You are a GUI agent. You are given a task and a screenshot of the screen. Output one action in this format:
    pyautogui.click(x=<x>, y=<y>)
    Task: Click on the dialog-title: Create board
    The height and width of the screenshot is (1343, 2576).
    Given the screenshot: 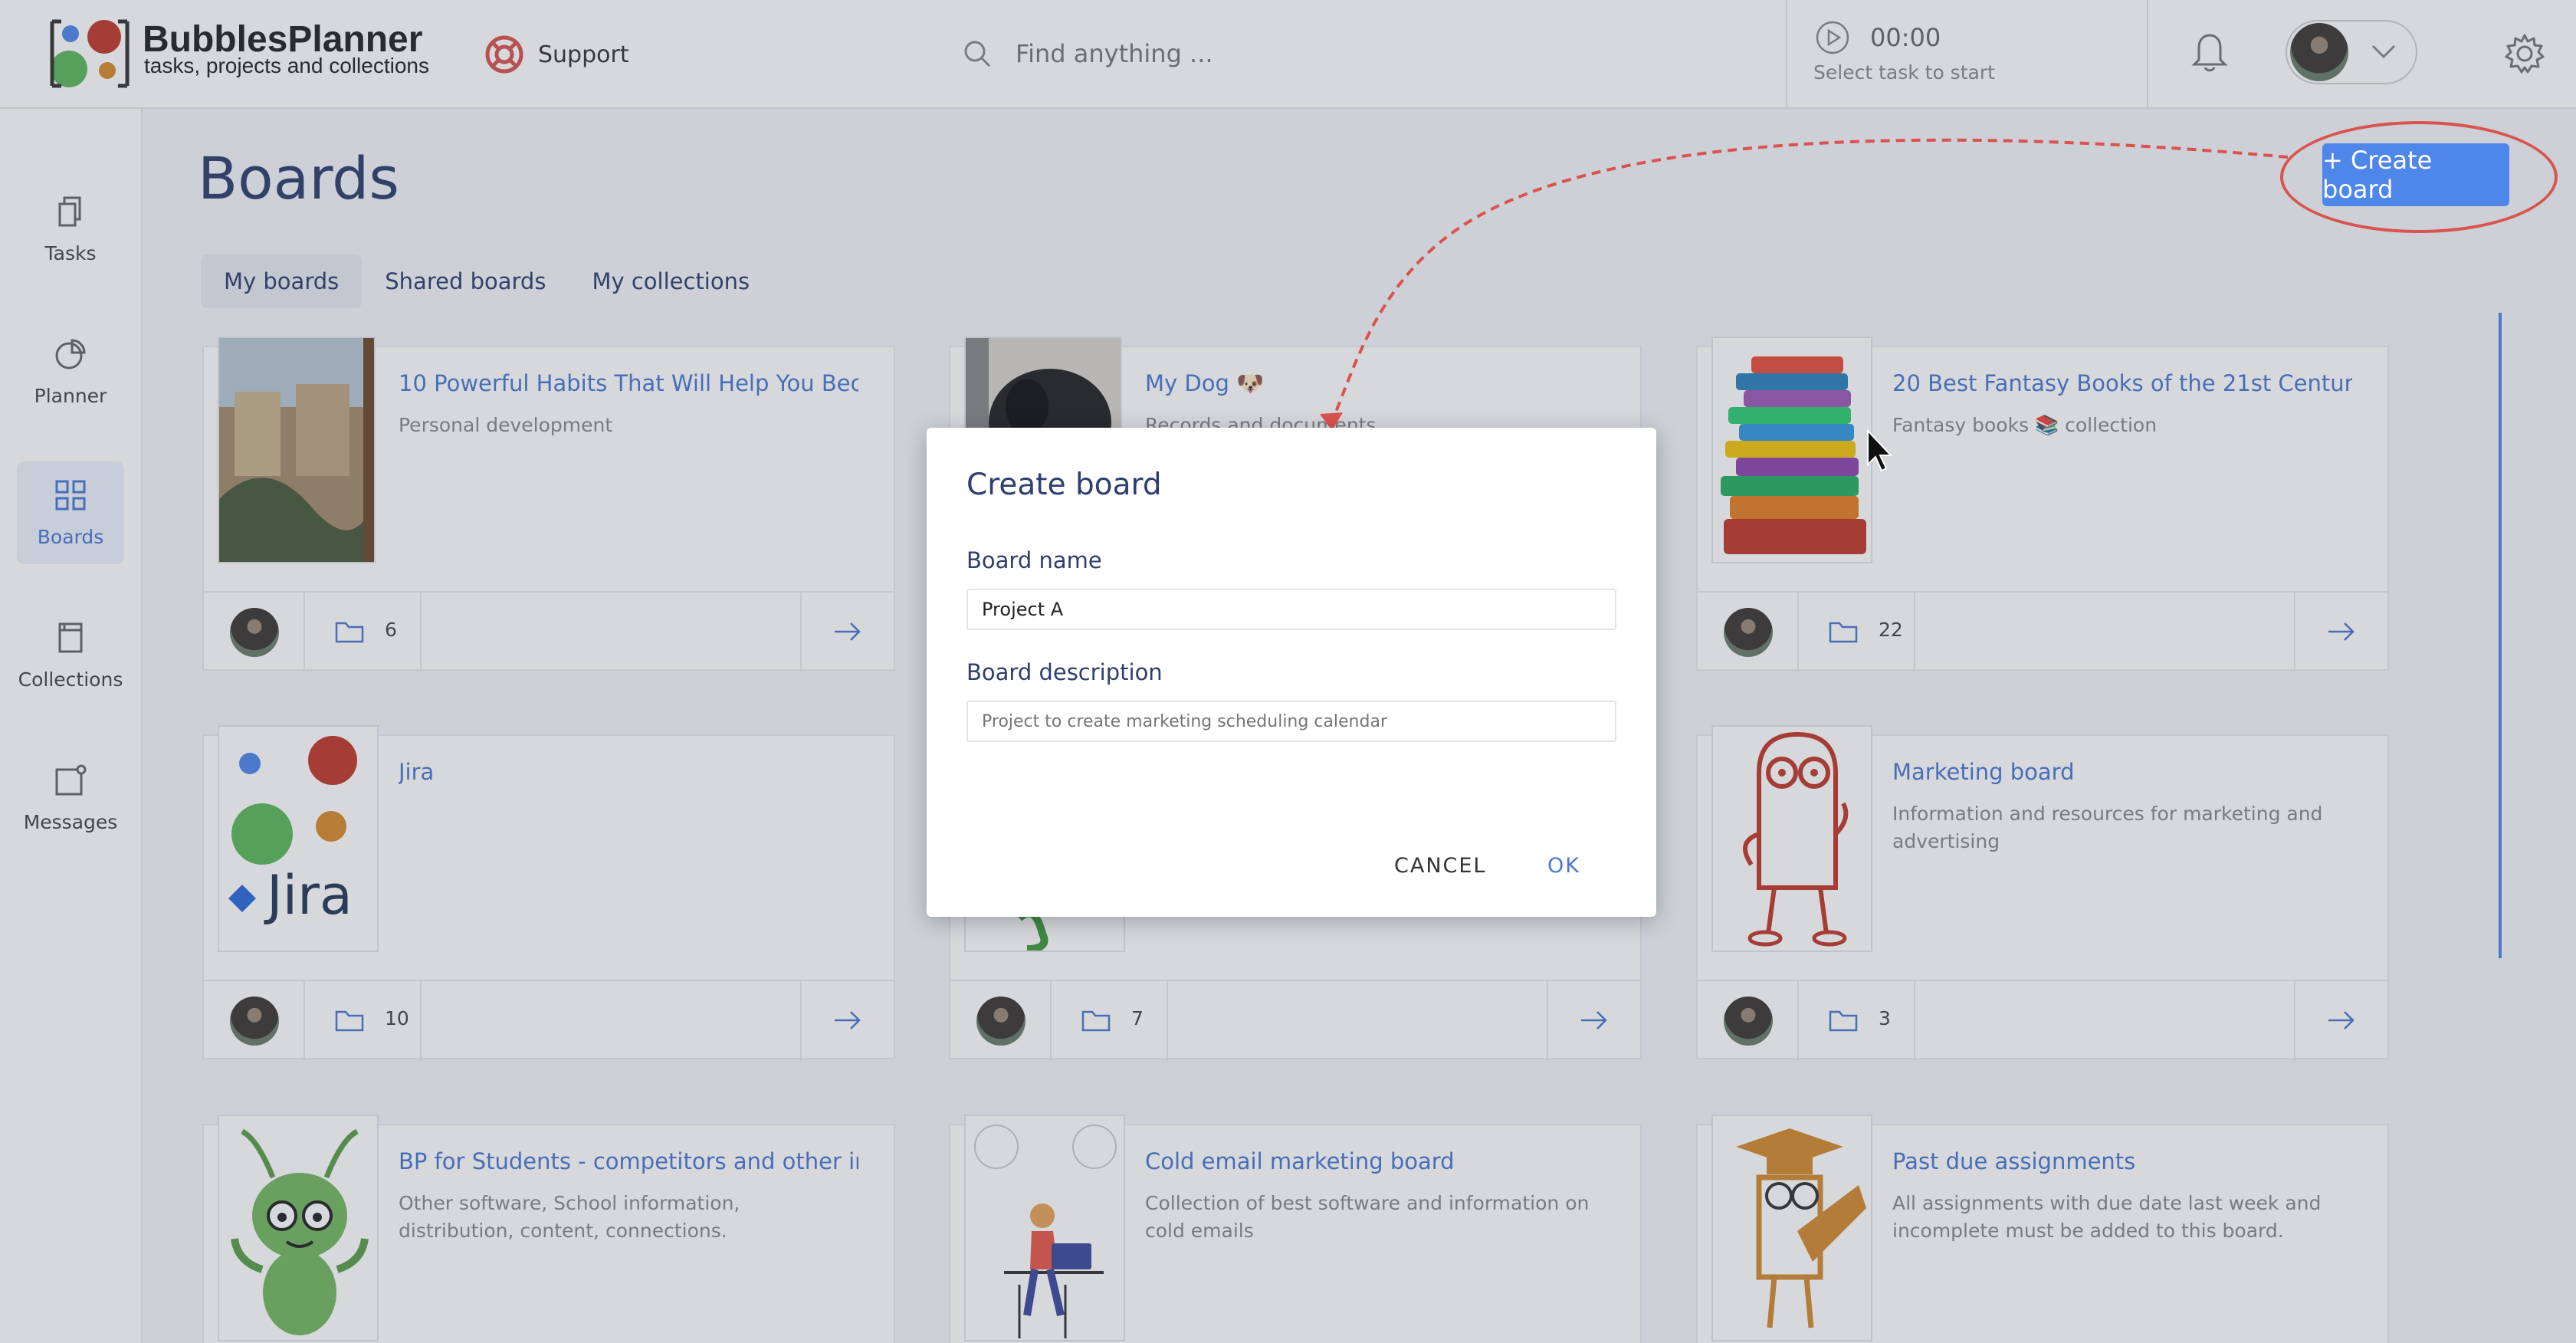 What is the action you would take?
    pyautogui.click(x=1064, y=485)
    